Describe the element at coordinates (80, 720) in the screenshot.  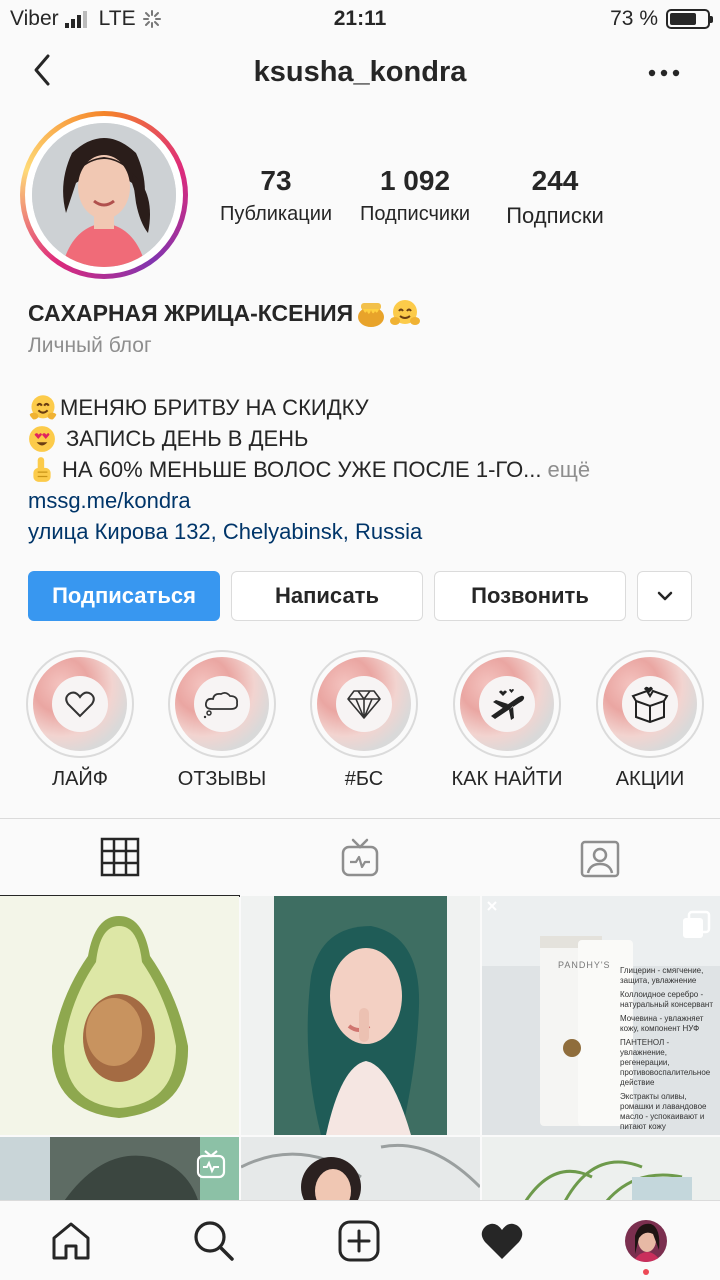
I see `highlight-item: ЛАЙФ` at that location.